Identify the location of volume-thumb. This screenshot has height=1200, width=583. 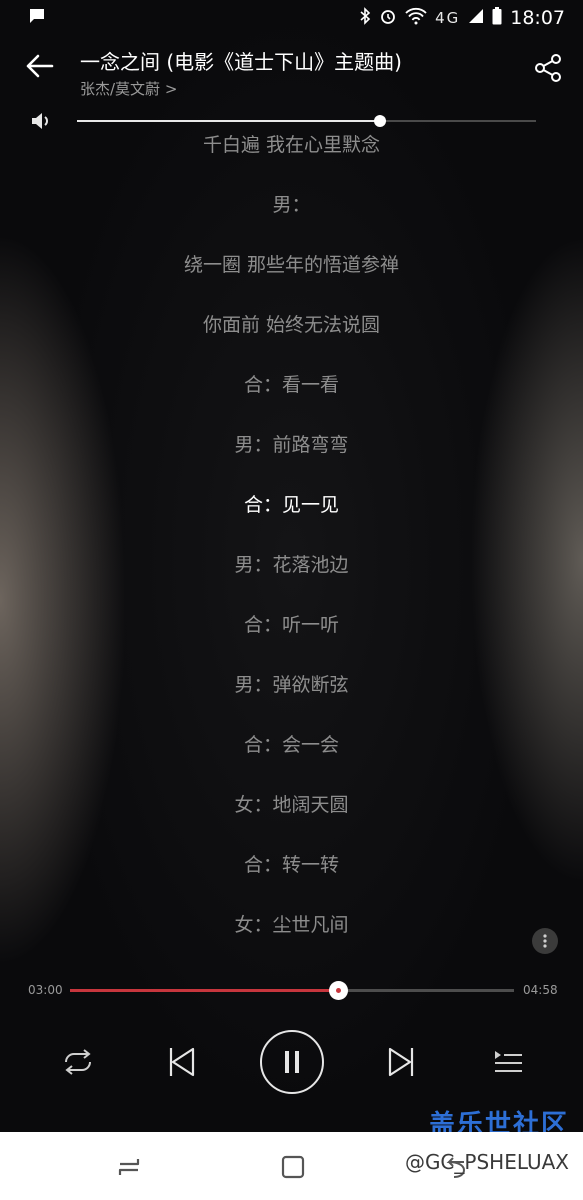
(379, 121).